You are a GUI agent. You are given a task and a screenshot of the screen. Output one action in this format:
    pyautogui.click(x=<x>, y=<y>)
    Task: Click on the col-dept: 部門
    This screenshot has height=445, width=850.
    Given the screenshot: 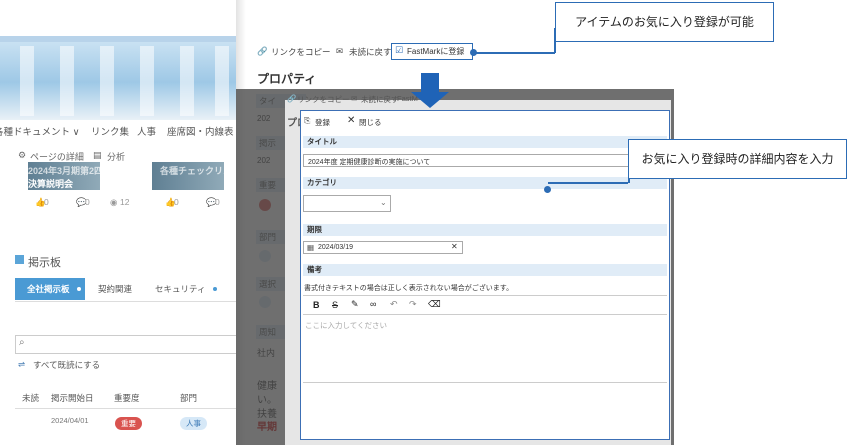 What is the action you would take?
    pyautogui.click(x=189, y=398)
    